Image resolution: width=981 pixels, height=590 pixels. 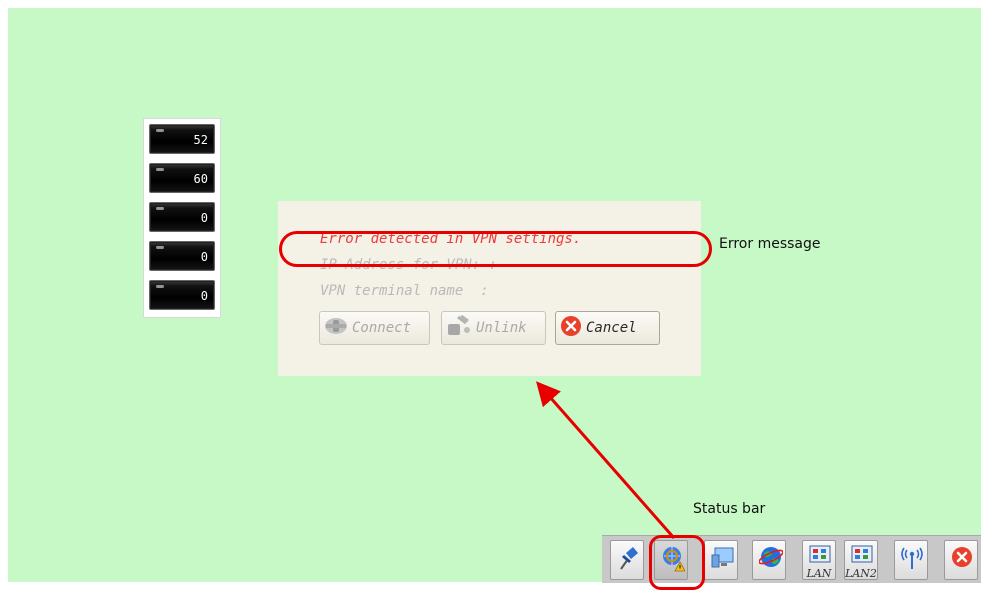 What do you see at coordinates (729, 509) in the screenshot?
I see `status-bar-annotation: Status bar` at bounding box center [729, 509].